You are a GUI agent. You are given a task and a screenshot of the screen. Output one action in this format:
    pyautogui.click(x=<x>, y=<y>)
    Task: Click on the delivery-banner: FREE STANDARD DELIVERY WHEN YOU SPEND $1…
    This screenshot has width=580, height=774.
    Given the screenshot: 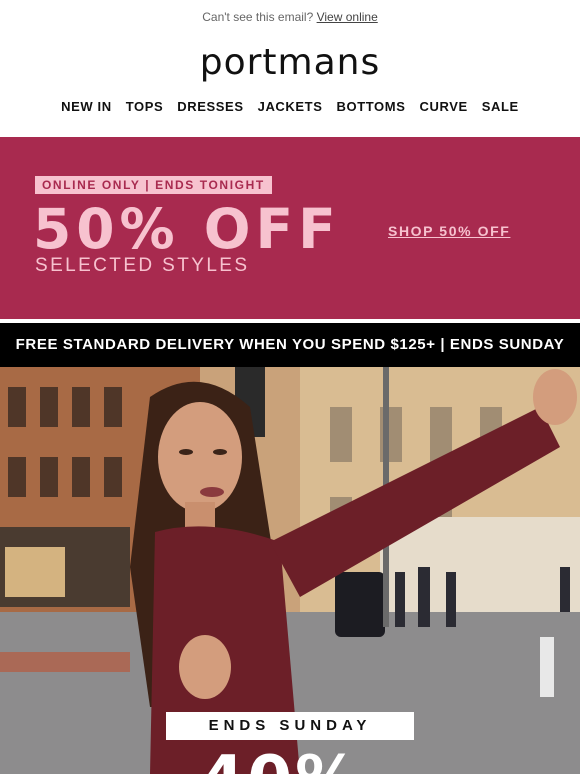 What is the action you would take?
    pyautogui.click(x=290, y=345)
    